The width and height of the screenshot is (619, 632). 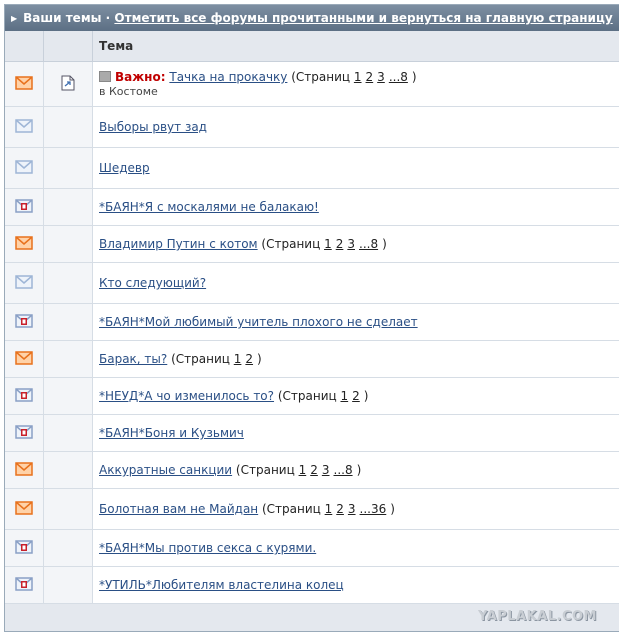 What do you see at coordinates (312, 617) in the screenshot?
I see `table-footer: YAPLAKAL.COM` at bounding box center [312, 617].